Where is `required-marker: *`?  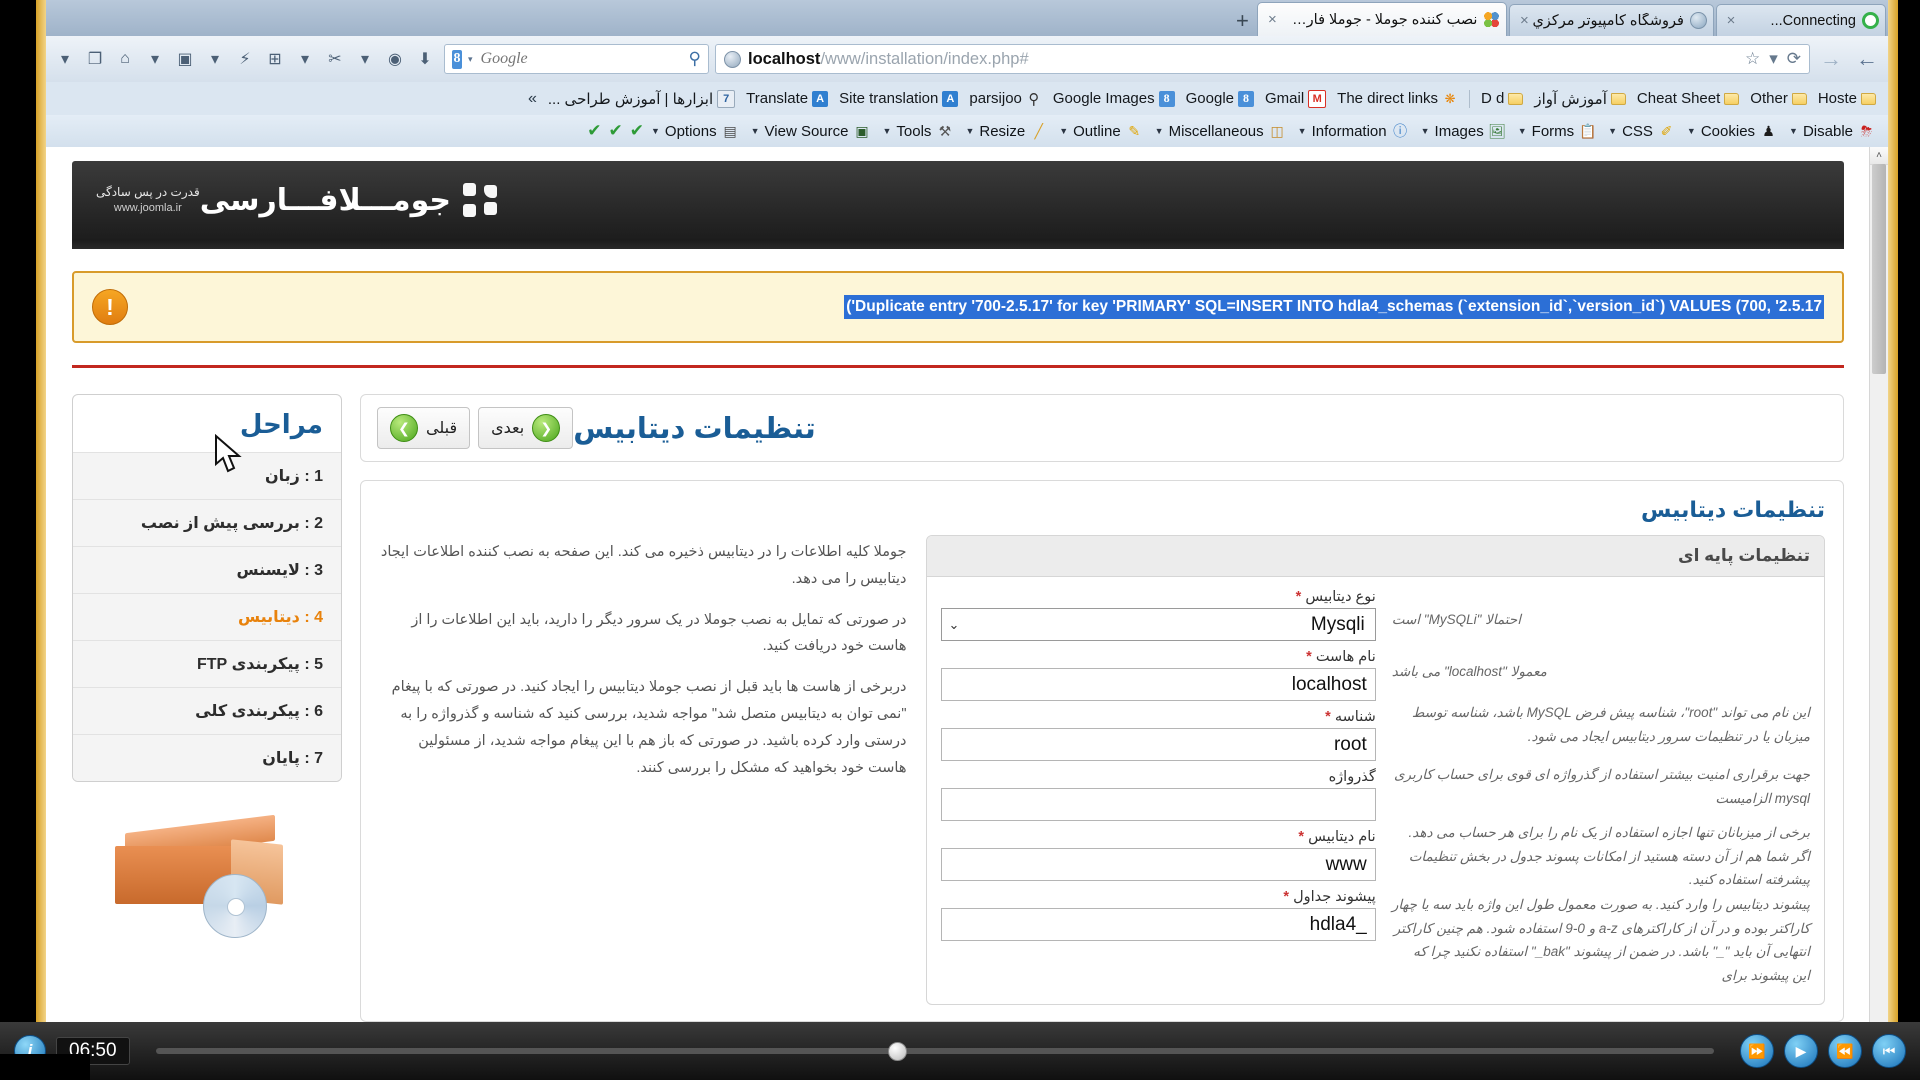
required-marker: * is located at coordinates (1328, 717).